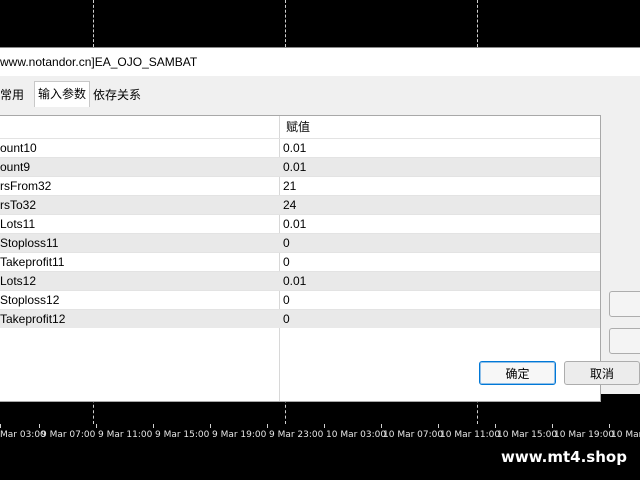 The height and width of the screenshot is (480, 640). What do you see at coordinates (29, 243) in the screenshot?
I see `parameter-name: Stoploss11` at bounding box center [29, 243].